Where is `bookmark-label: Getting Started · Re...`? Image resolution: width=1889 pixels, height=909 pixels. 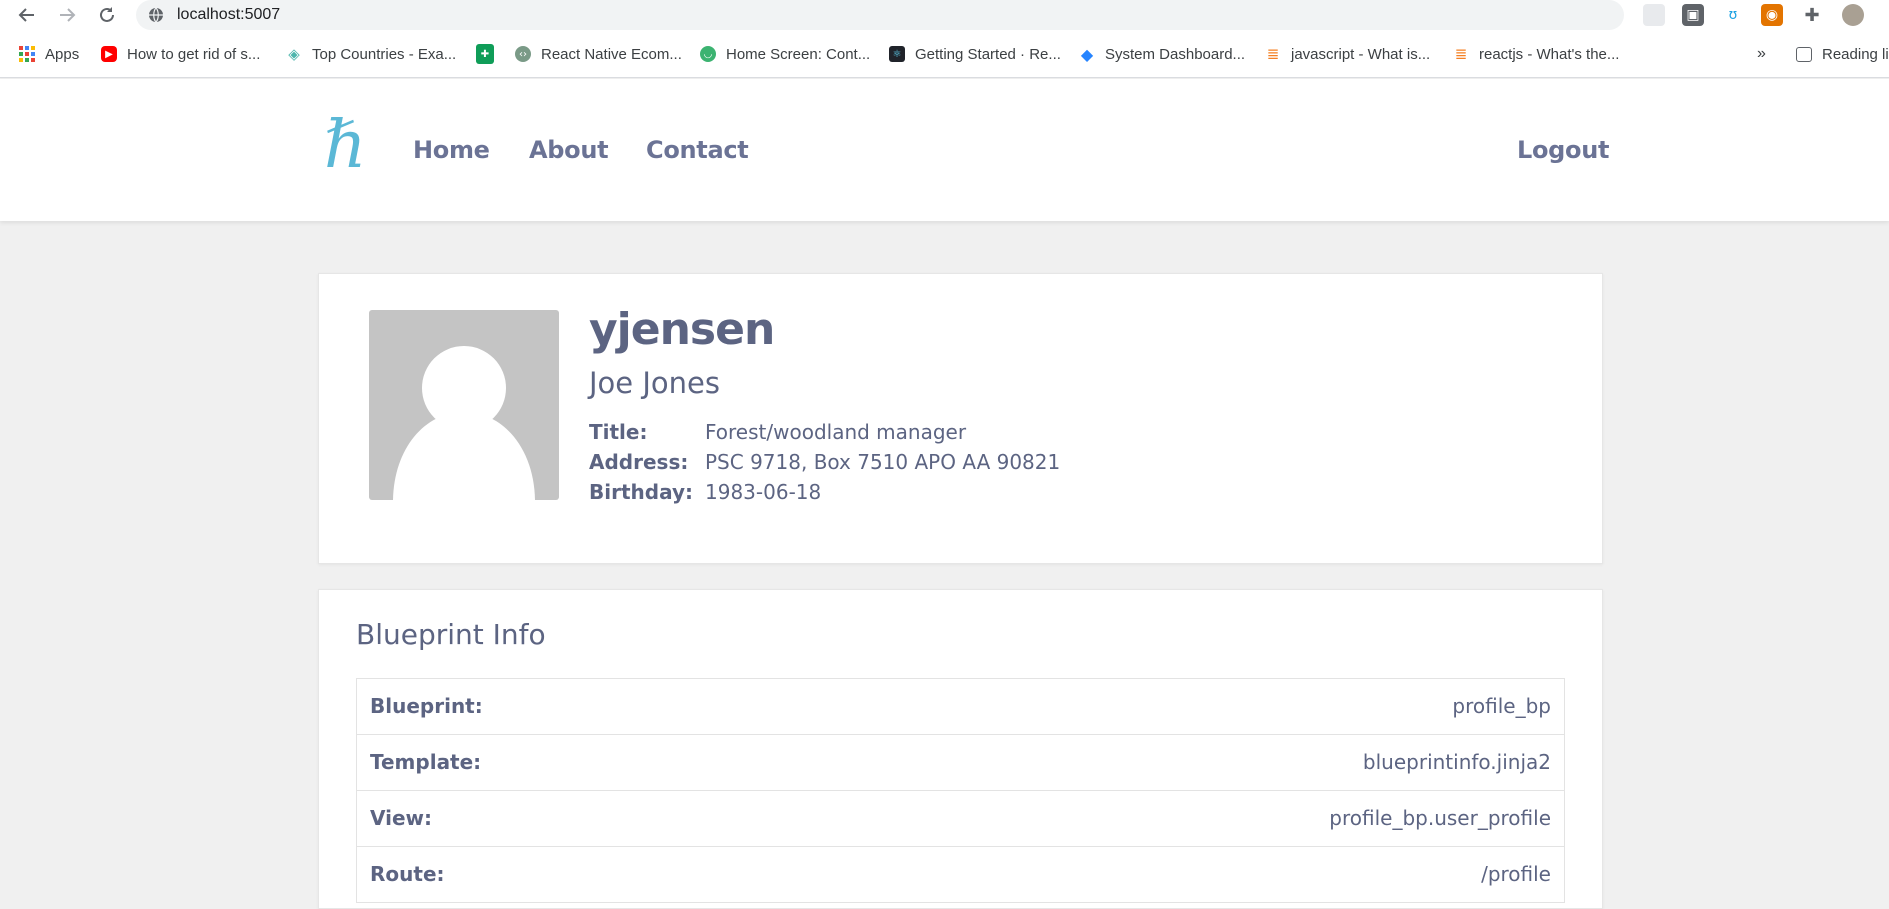 bookmark-label: Getting Started · Re... is located at coordinates (988, 54).